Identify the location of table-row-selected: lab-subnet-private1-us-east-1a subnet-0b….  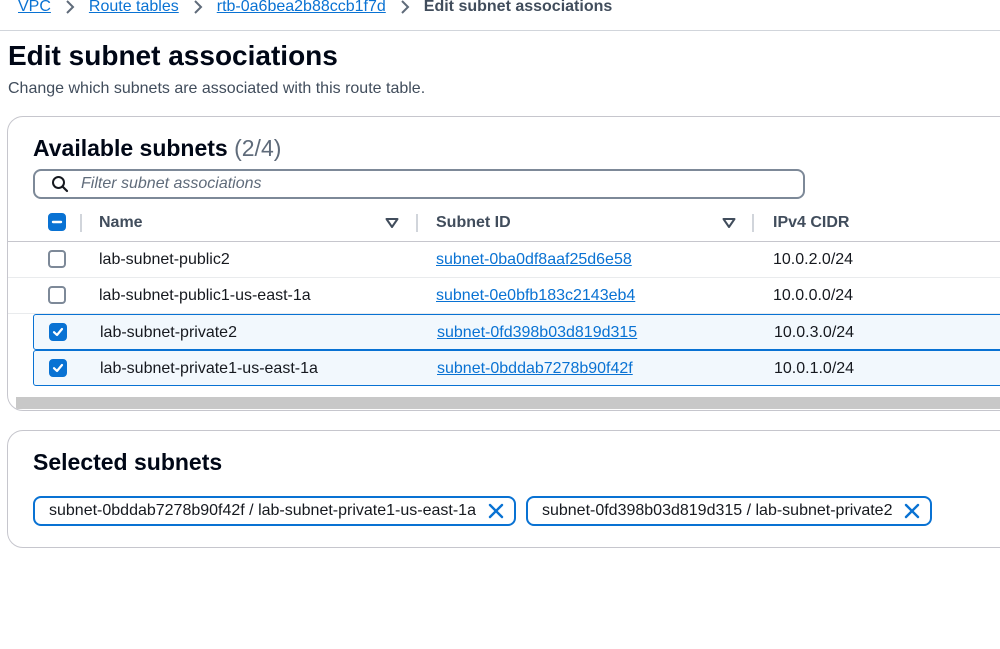
(516, 368).